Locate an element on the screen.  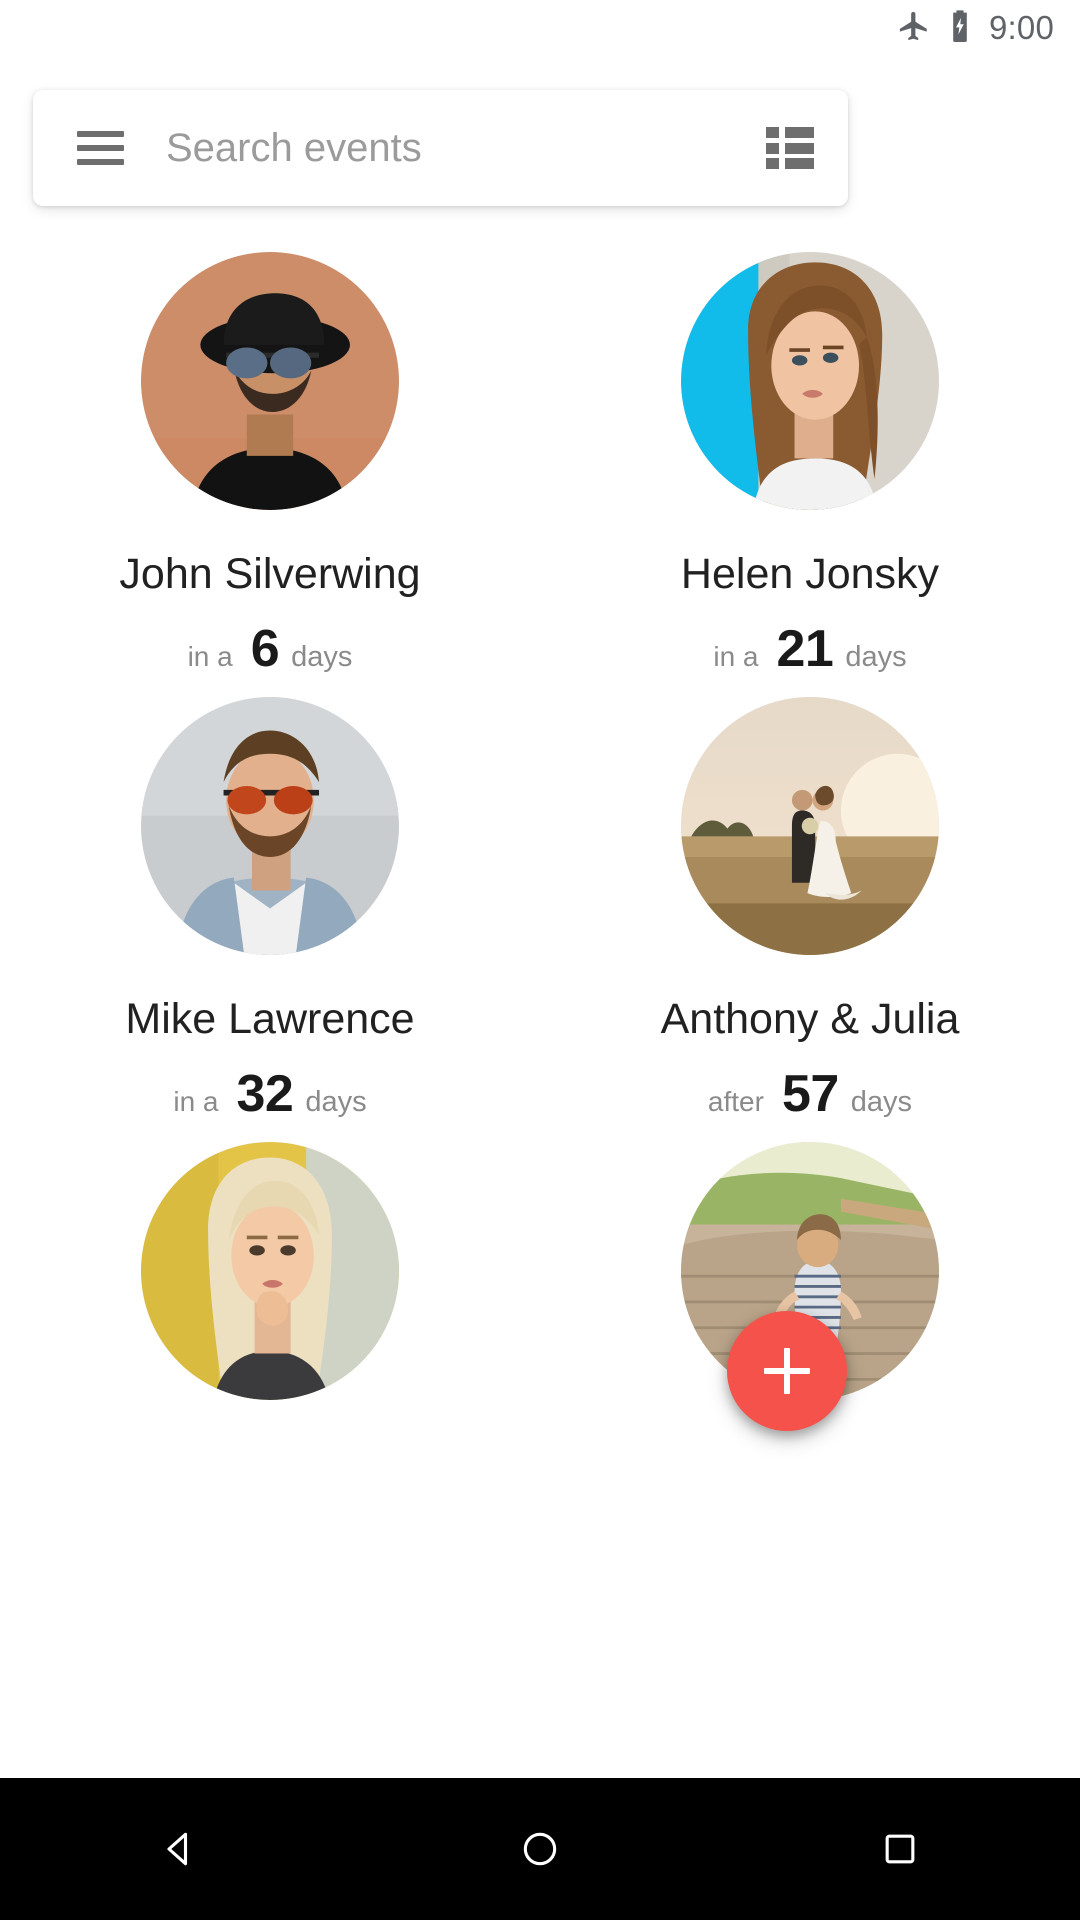
event-name: Helen Jonsky is located at coordinates (810, 574).